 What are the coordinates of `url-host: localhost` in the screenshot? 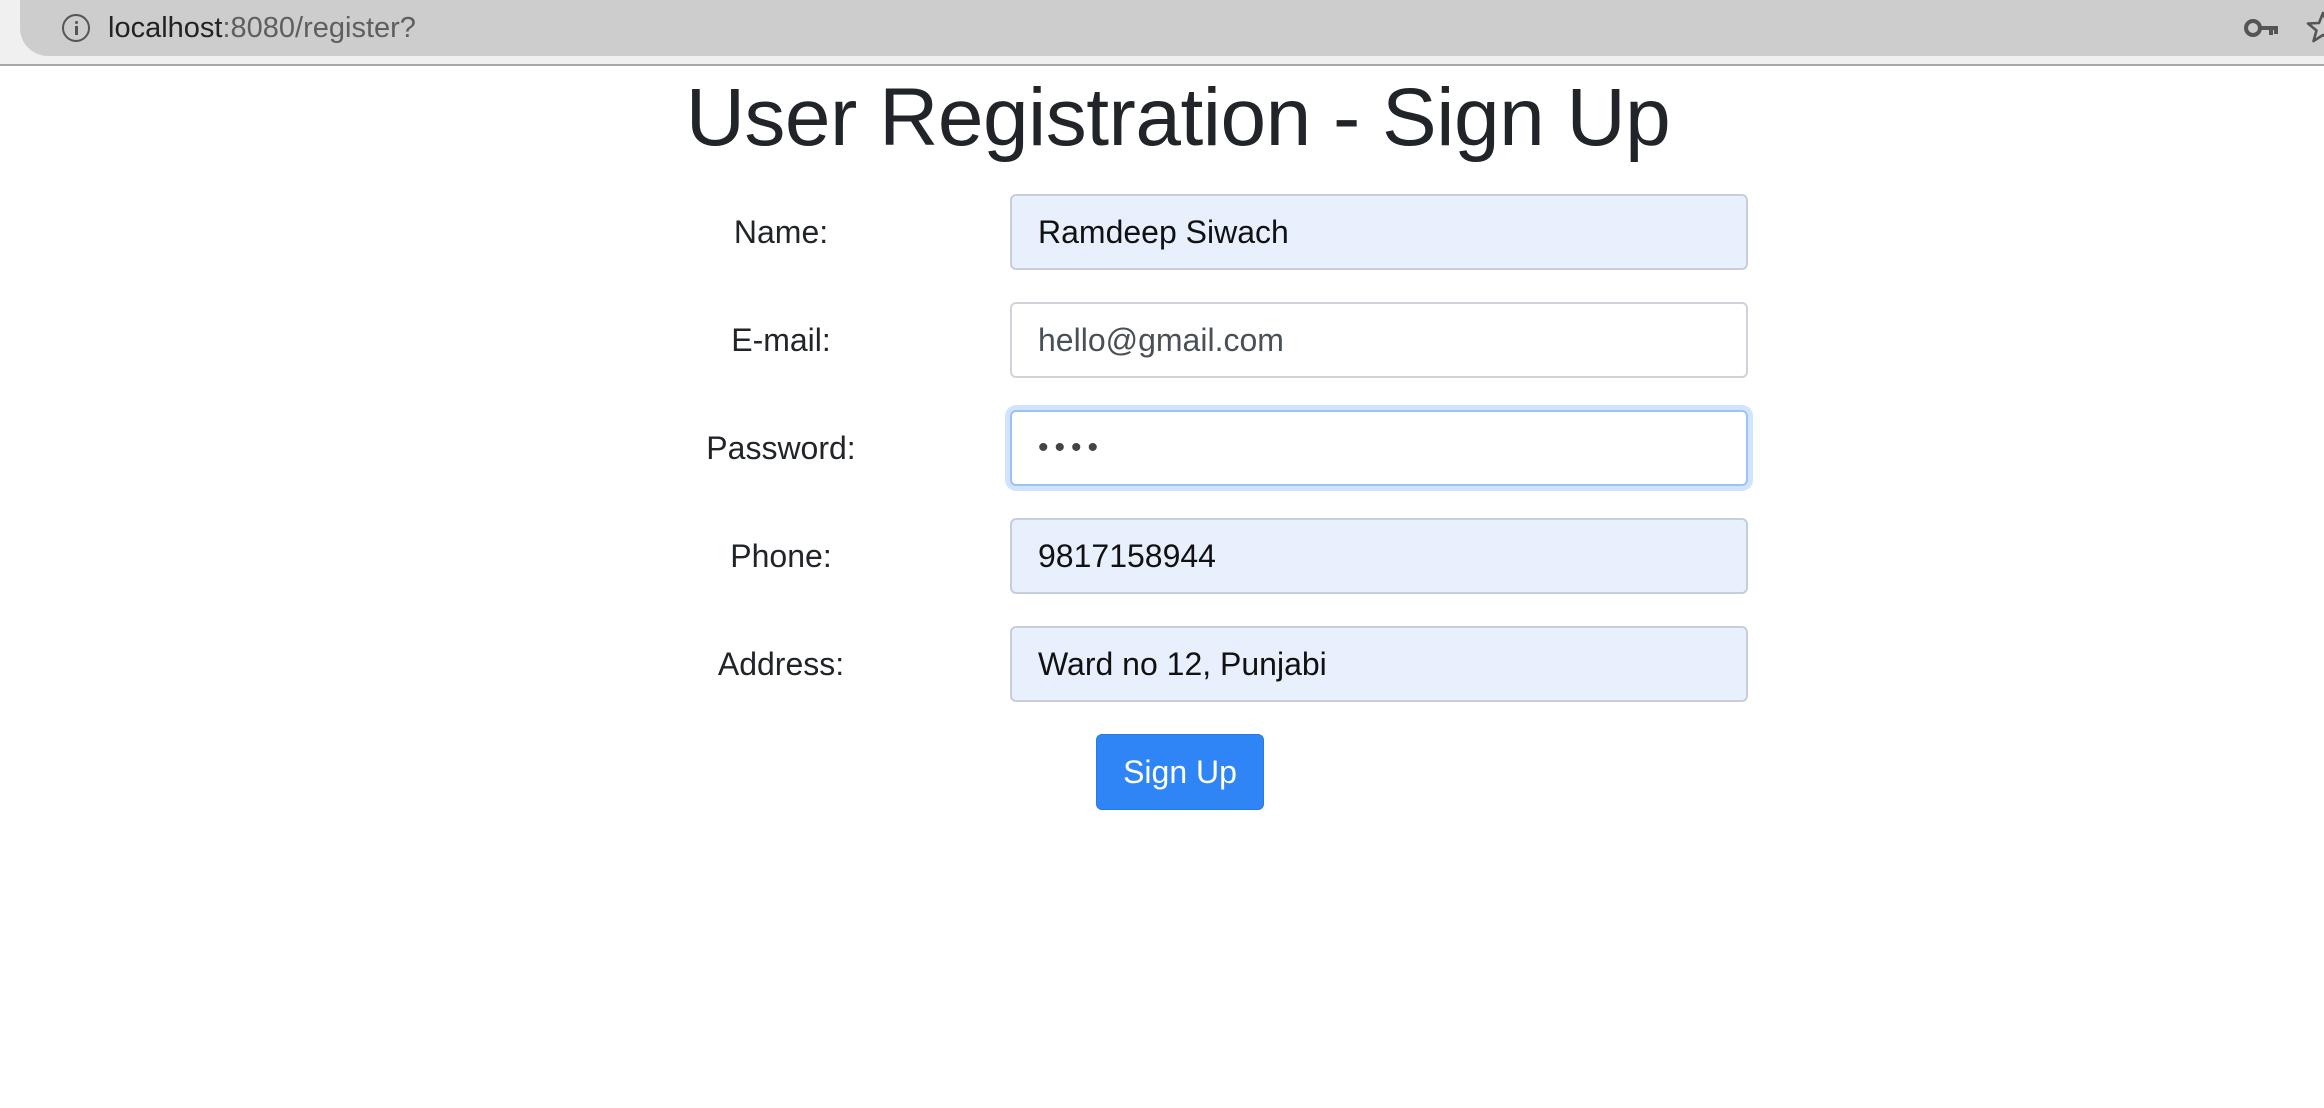 It's located at (165, 28).